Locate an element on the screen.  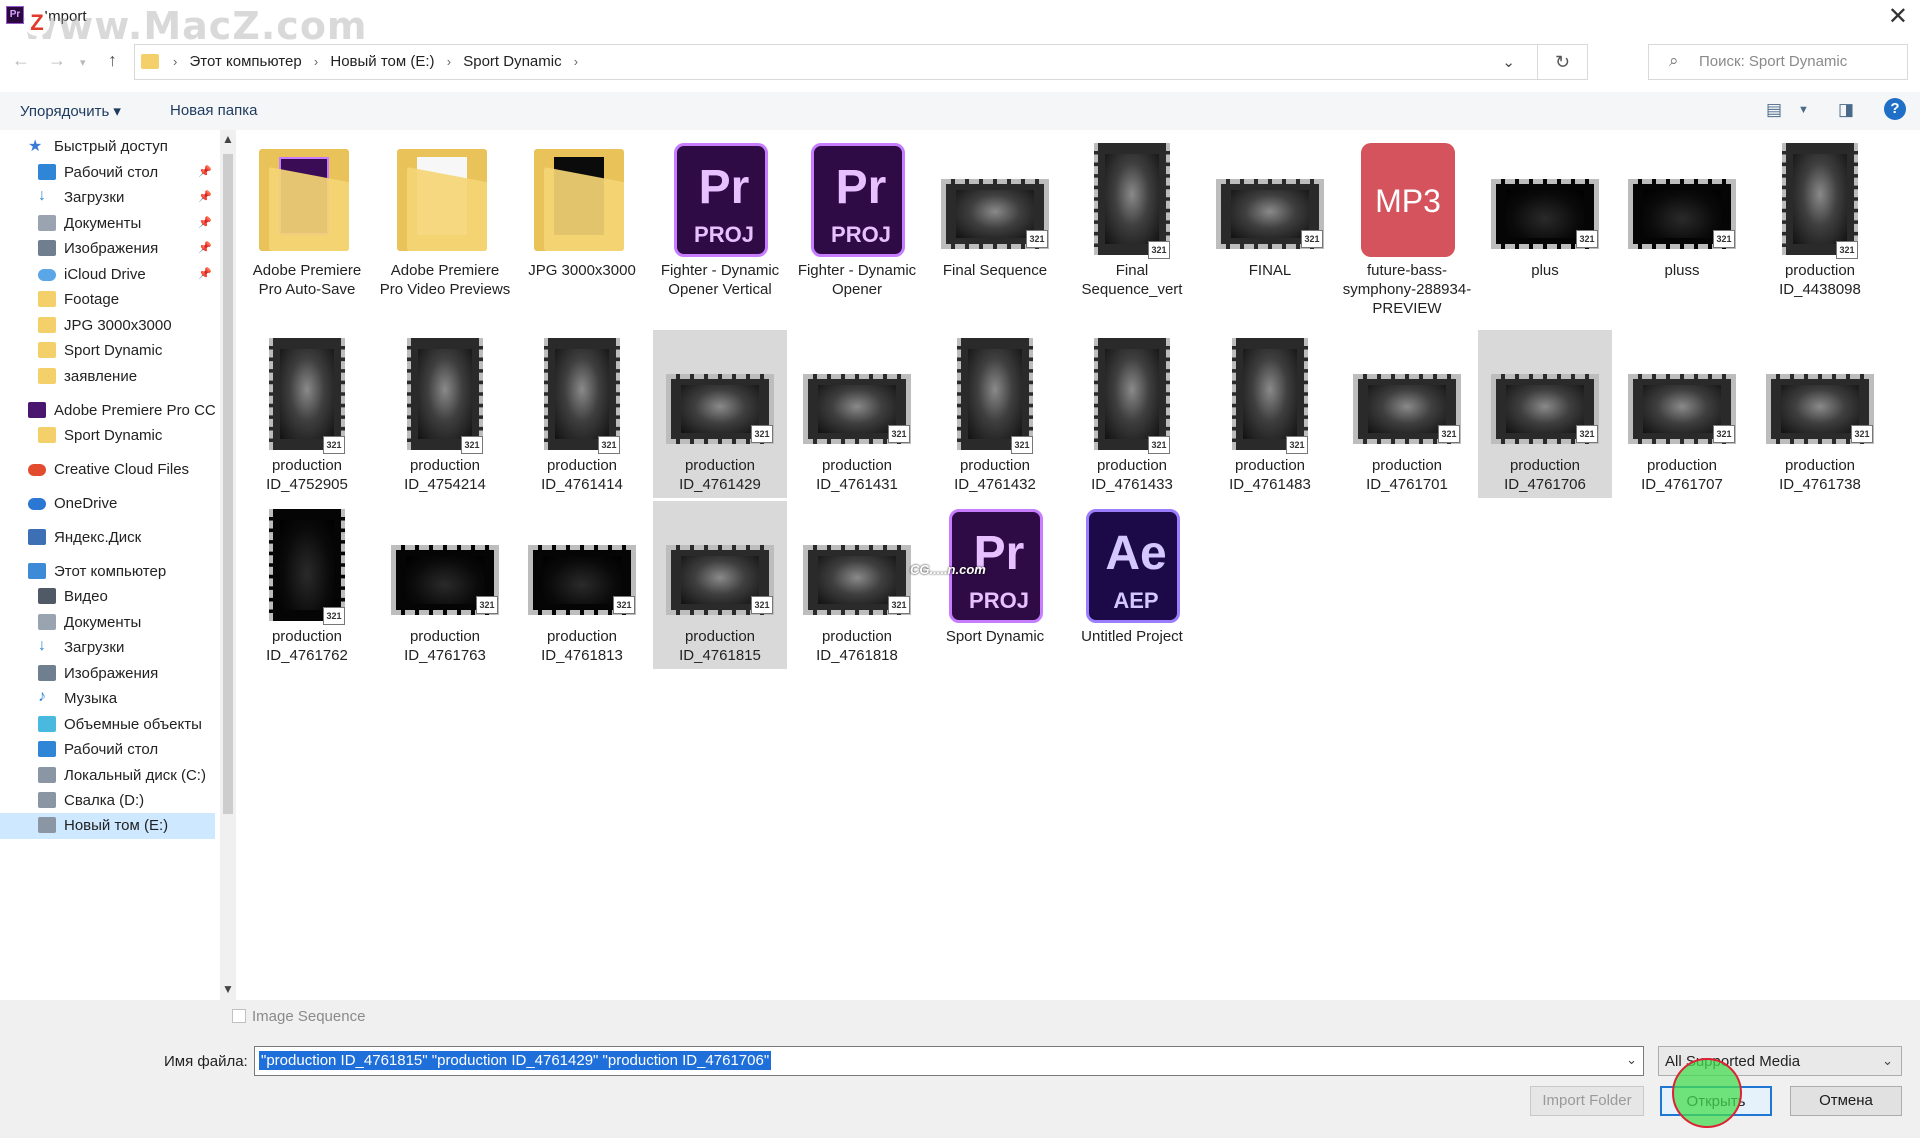
image-sequence-label: Image Sequence is located at coordinates (309, 1016).